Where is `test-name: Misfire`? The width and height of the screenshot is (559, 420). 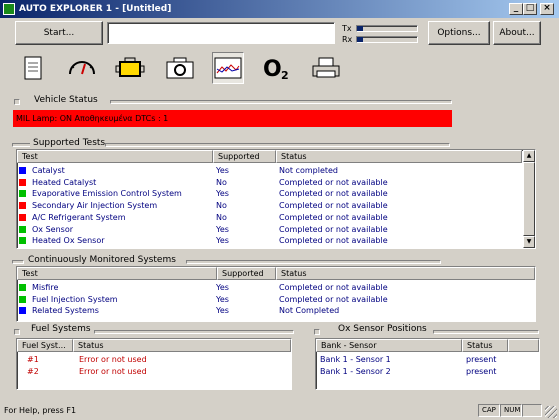
test-name: Misfire is located at coordinates (45, 287).